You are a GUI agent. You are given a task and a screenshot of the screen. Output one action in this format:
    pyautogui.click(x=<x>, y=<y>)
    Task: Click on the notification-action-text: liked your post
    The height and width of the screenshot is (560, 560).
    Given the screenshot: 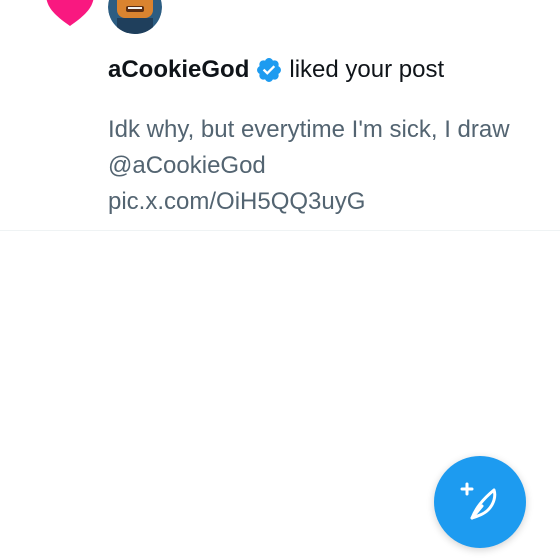 What is the action you would take?
    pyautogui.click(x=367, y=69)
    